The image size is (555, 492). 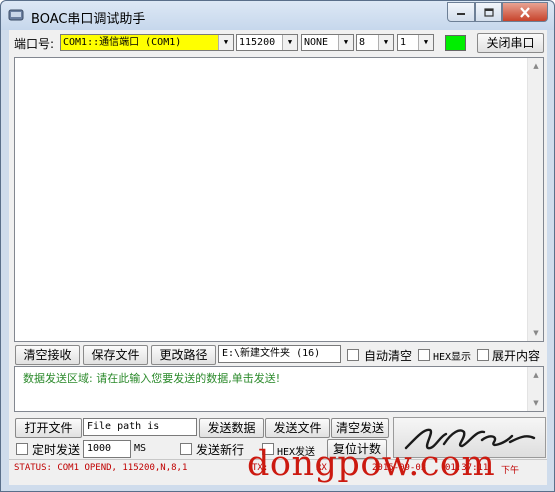 I want to click on parity-select-value: NONE, so click(x=316, y=42).